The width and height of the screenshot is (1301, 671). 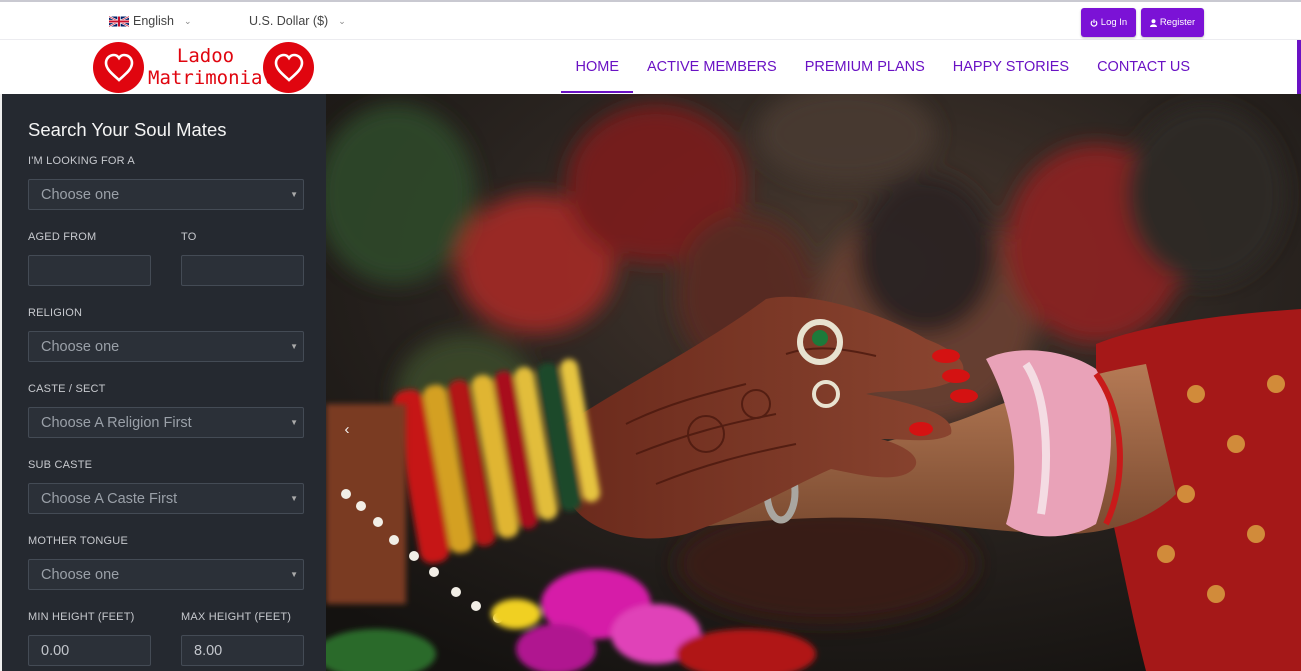 What do you see at coordinates (242, 650) in the screenshot?
I see `max-height-input: 8.00` at bounding box center [242, 650].